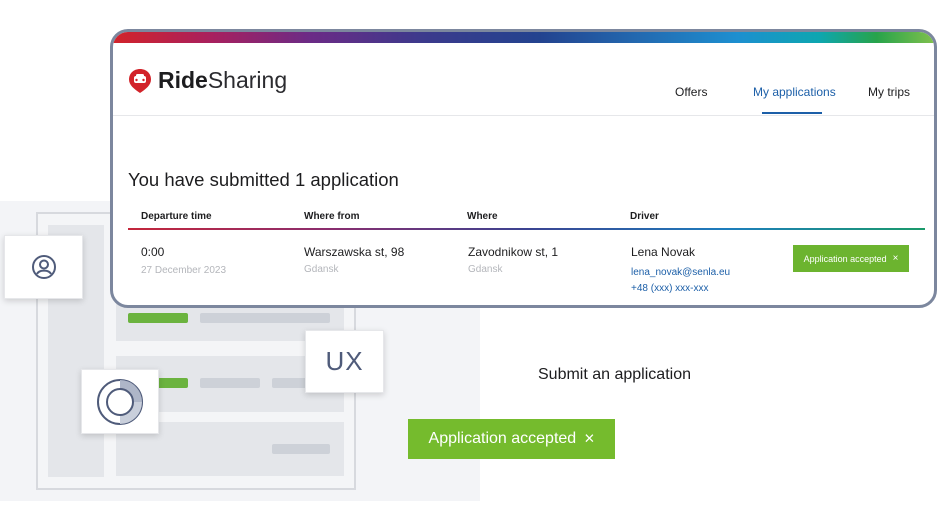 The width and height of the screenshot is (940, 511). What do you see at coordinates (889, 92) in the screenshot?
I see `nav-my-trips: My trips` at bounding box center [889, 92].